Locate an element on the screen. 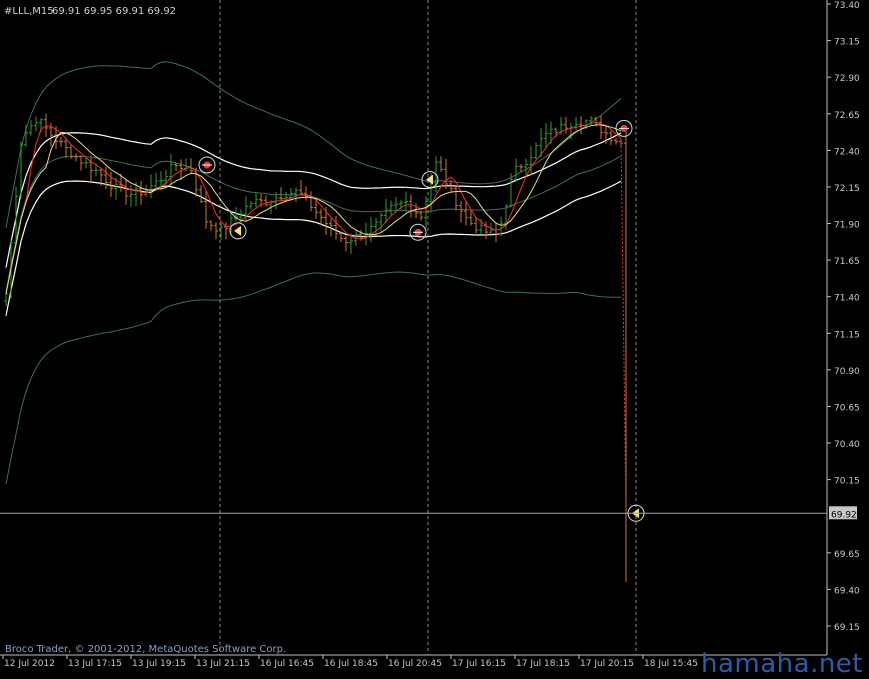 The height and width of the screenshot is (679, 869). price-tick-label: 69.15 is located at coordinates (847, 628).